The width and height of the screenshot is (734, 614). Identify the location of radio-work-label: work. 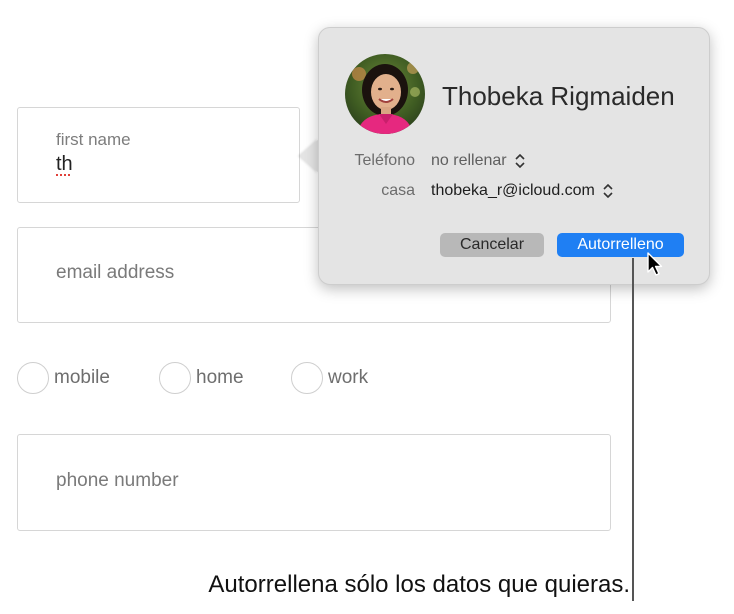
(348, 377).